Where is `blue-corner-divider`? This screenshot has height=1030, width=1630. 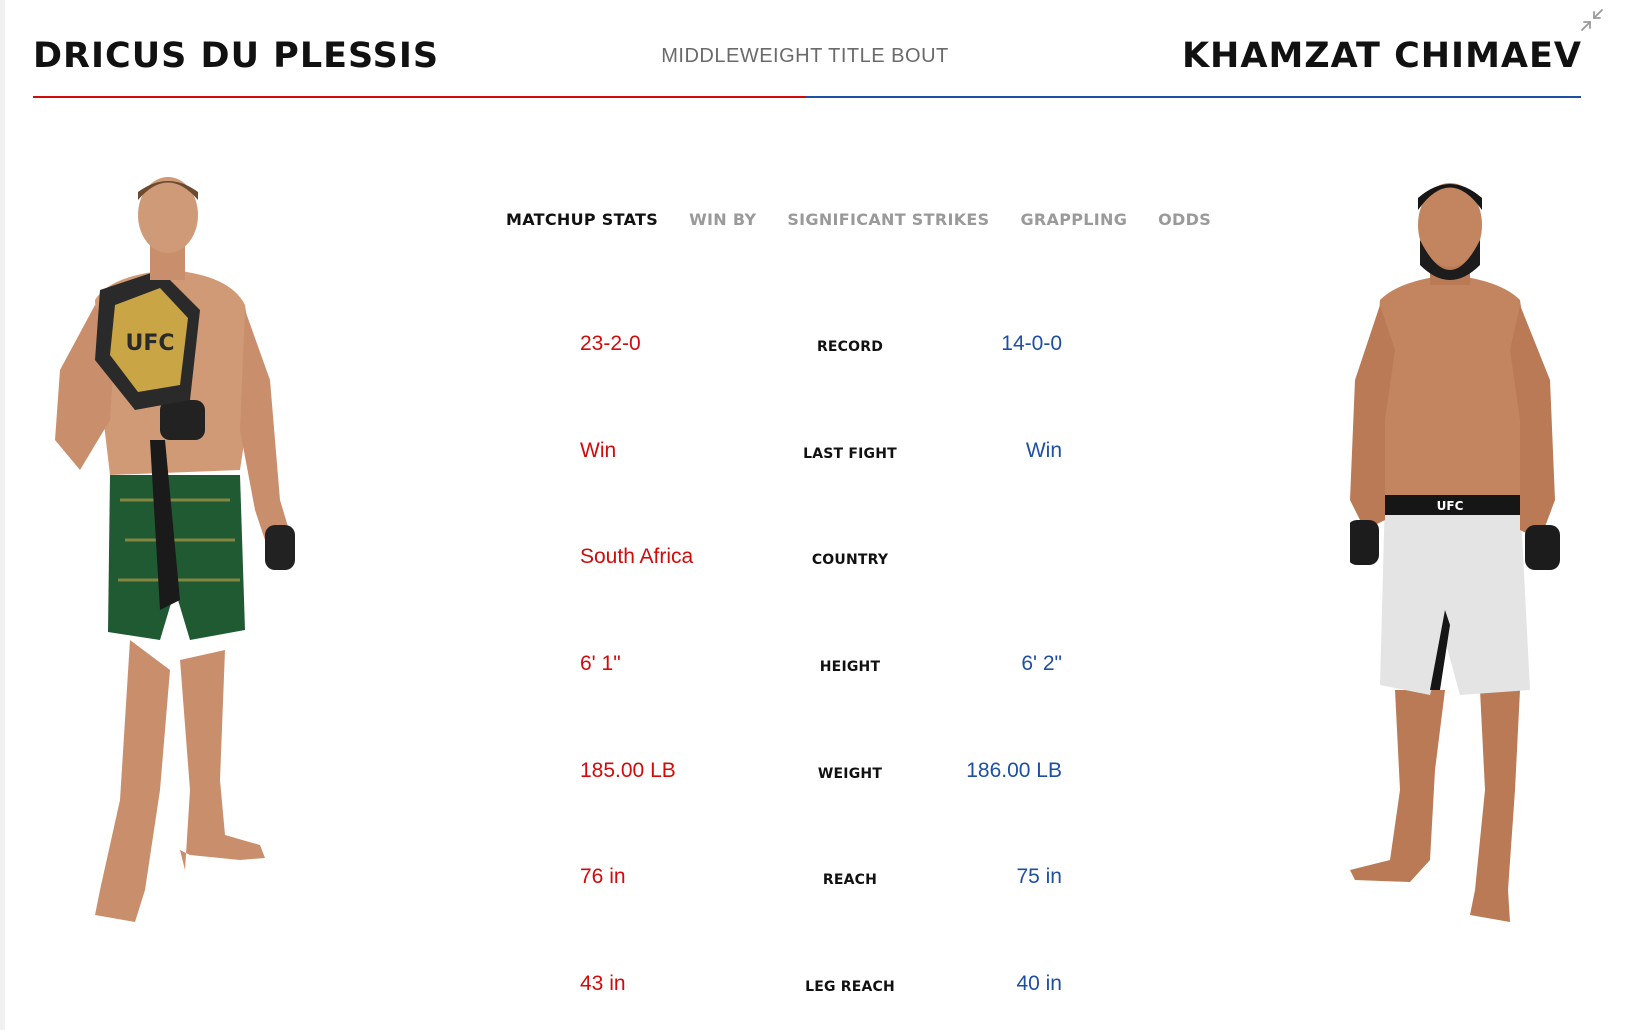 blue-corner-divider is located at coordinates (1193, 97).